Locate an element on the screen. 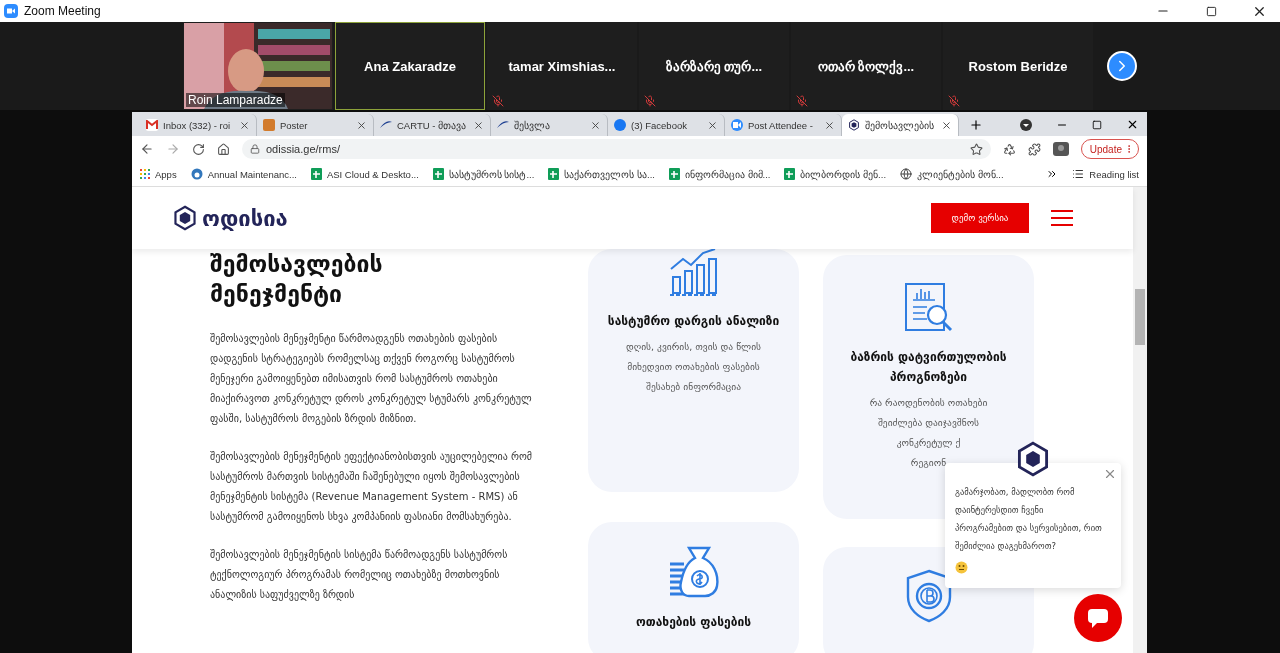  bookmark-star-icon is located at coordinates (976, 149).